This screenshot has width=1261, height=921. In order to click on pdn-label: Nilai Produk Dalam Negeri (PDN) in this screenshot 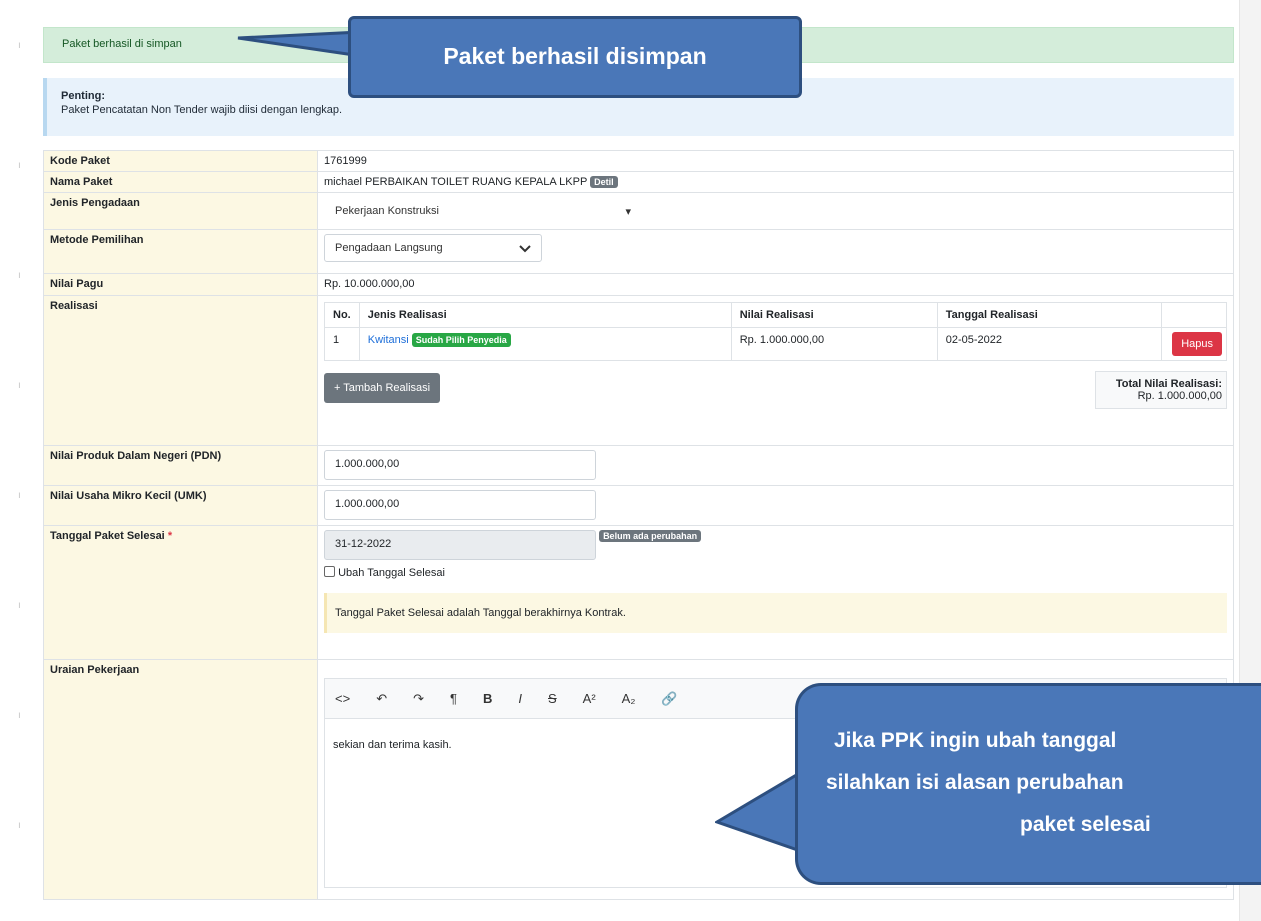, I will do `click(180, 465)`.